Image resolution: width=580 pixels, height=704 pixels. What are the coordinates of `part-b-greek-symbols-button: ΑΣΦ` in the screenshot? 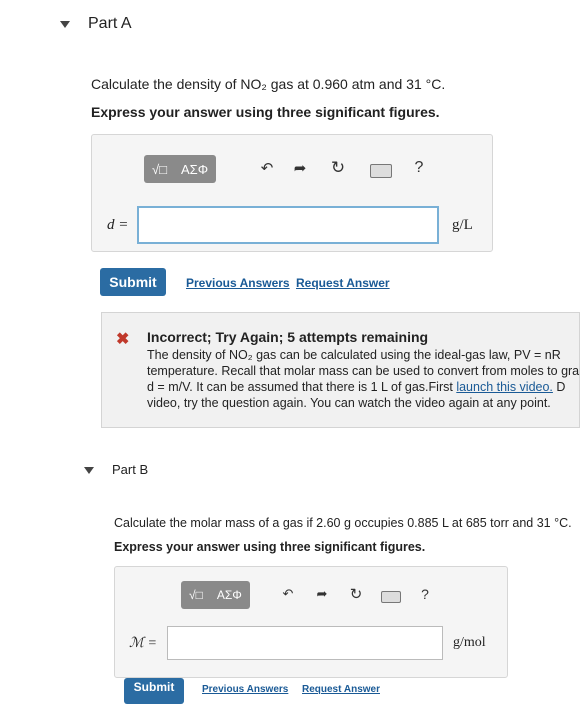 It's located at (229, 595).